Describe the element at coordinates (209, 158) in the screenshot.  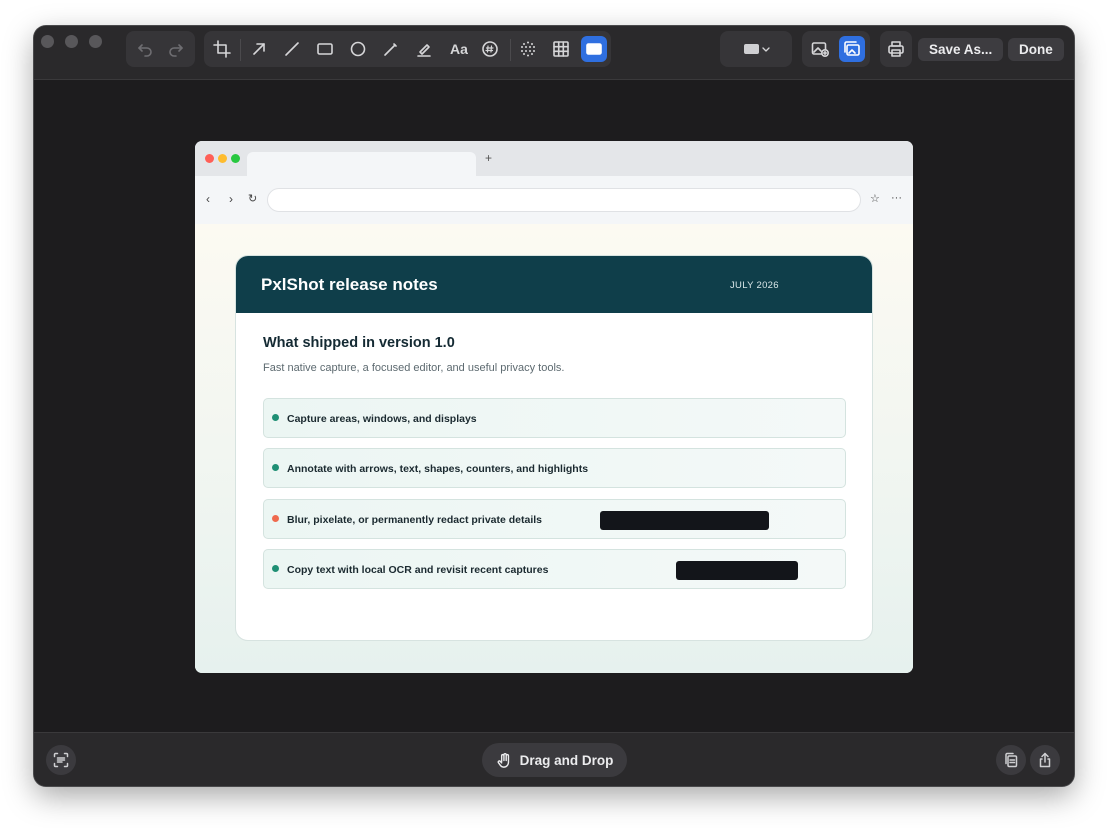
I see `browser-close-dot` at that location.